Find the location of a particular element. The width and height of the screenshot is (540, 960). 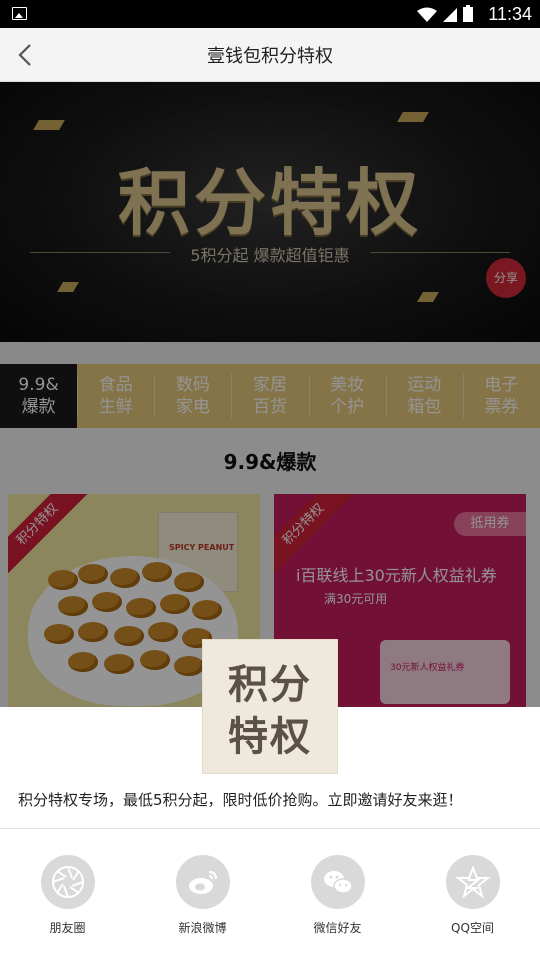

battery-icon is located at coordinates (468, 13).